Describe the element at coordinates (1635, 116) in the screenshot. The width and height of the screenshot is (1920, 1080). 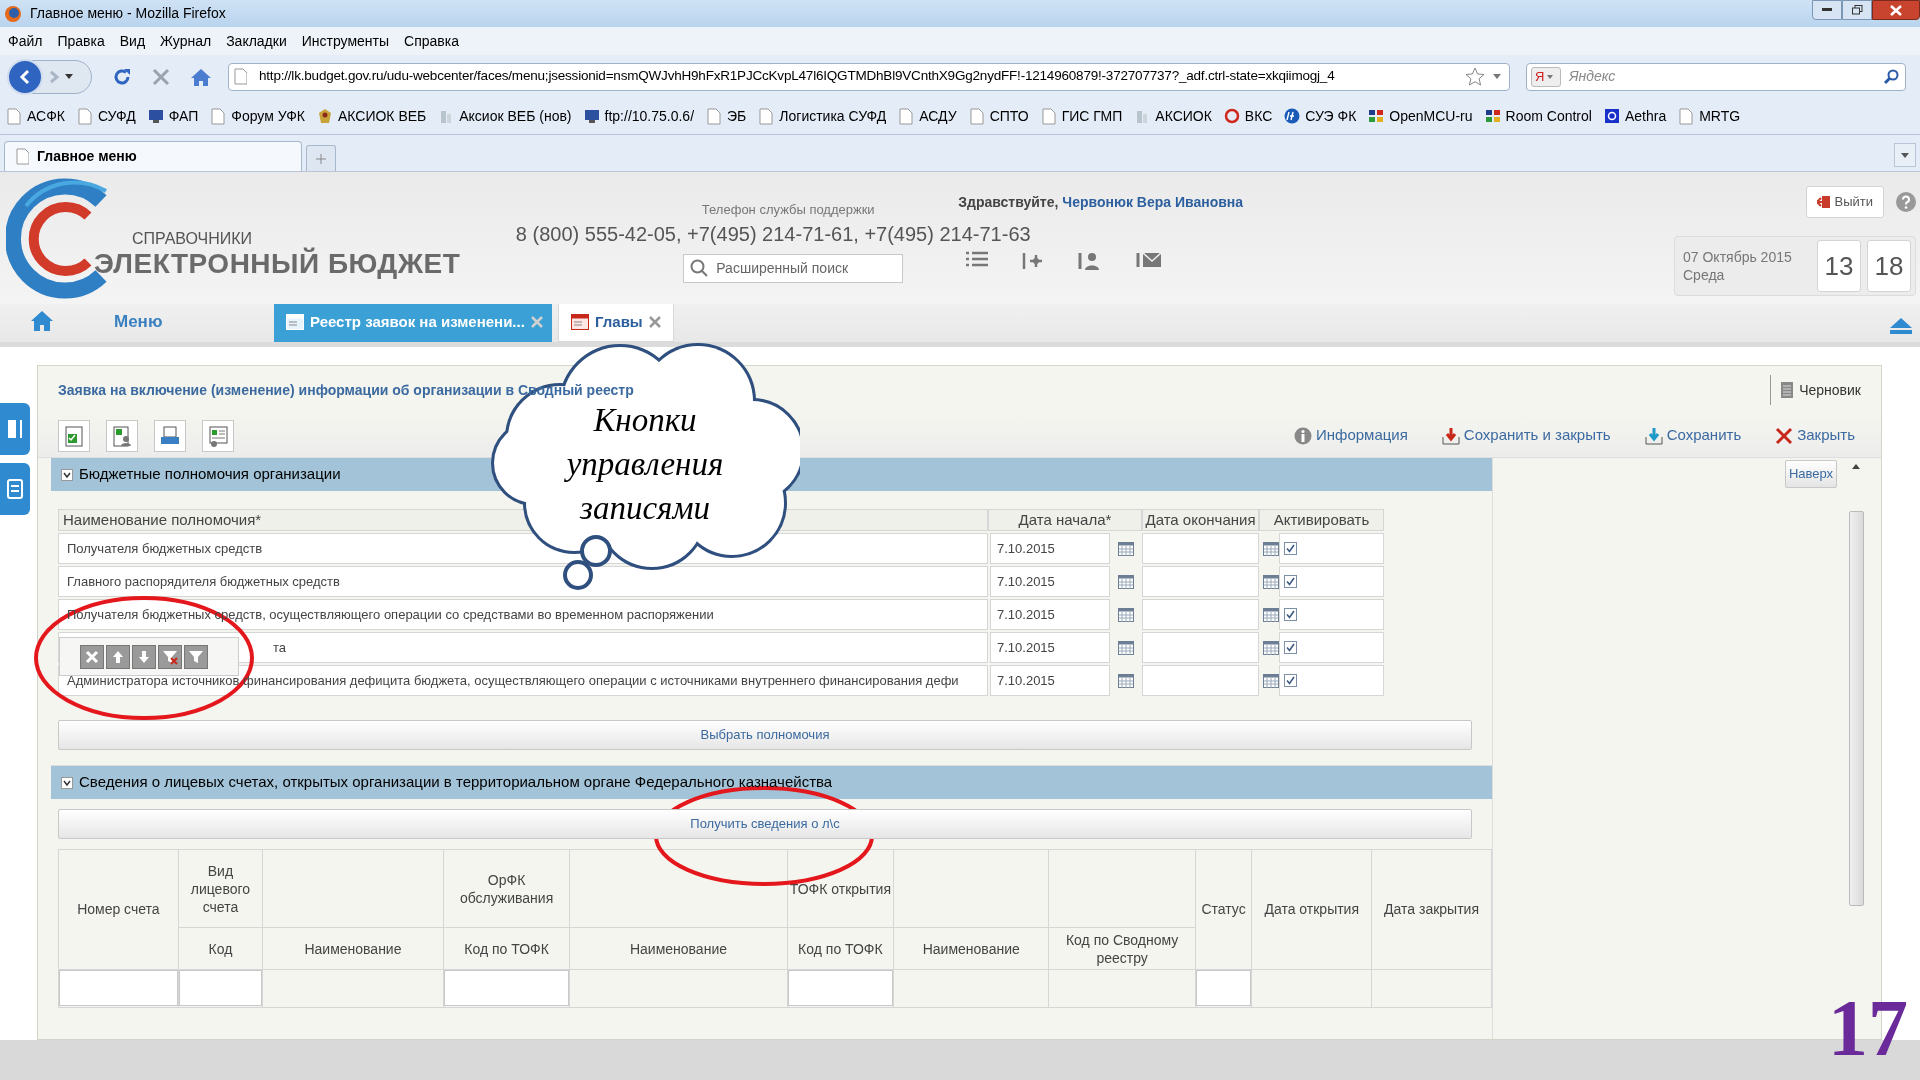
I see `bookmark-link: Aethra` at that location.